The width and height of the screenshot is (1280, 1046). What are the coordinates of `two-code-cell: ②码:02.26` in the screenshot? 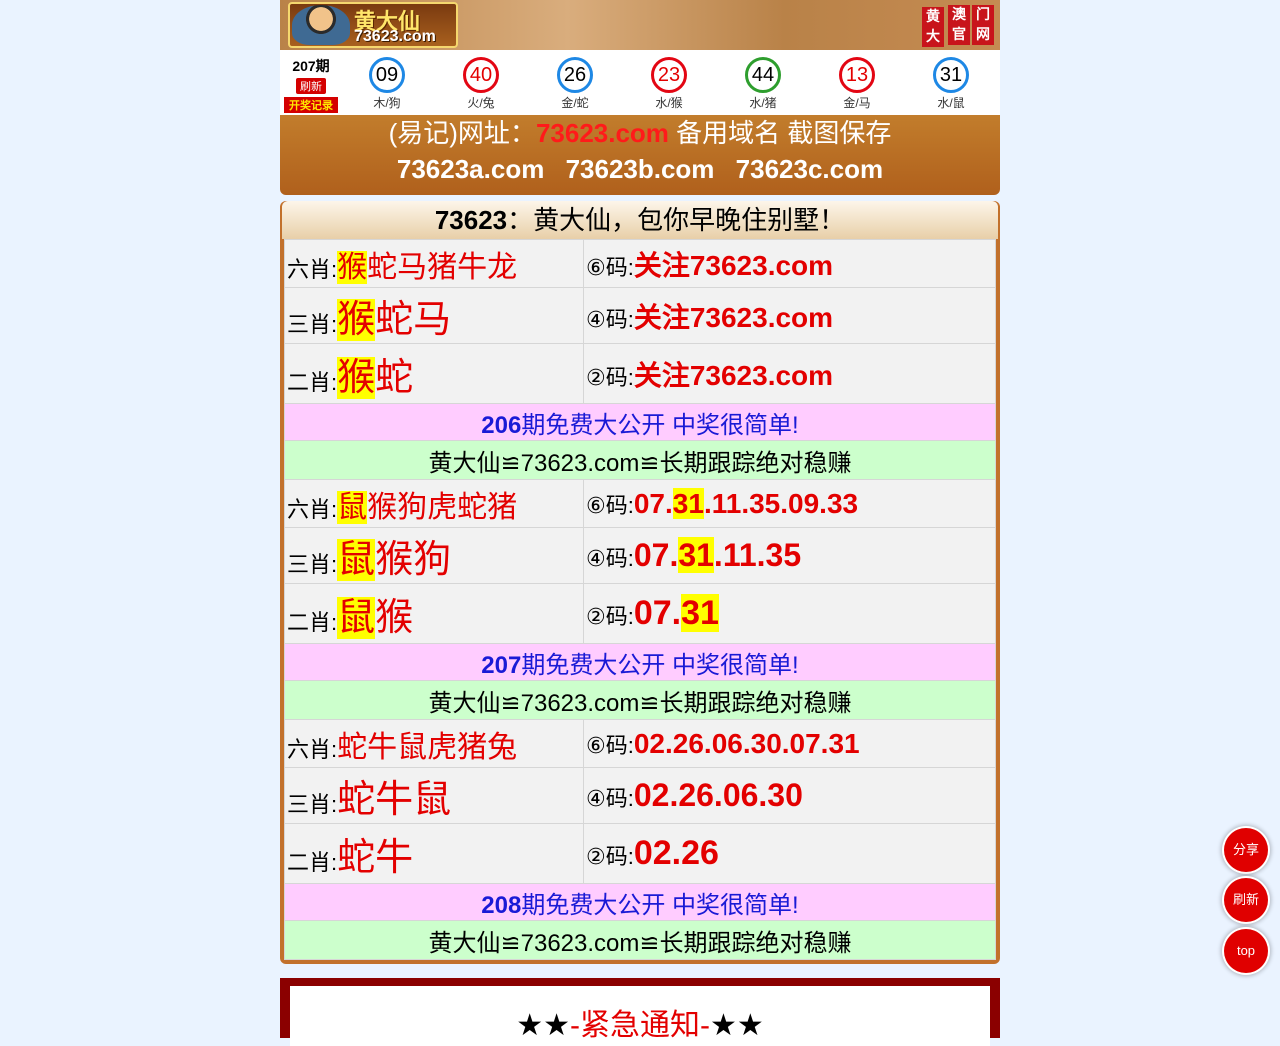 It's located at (789, 853).